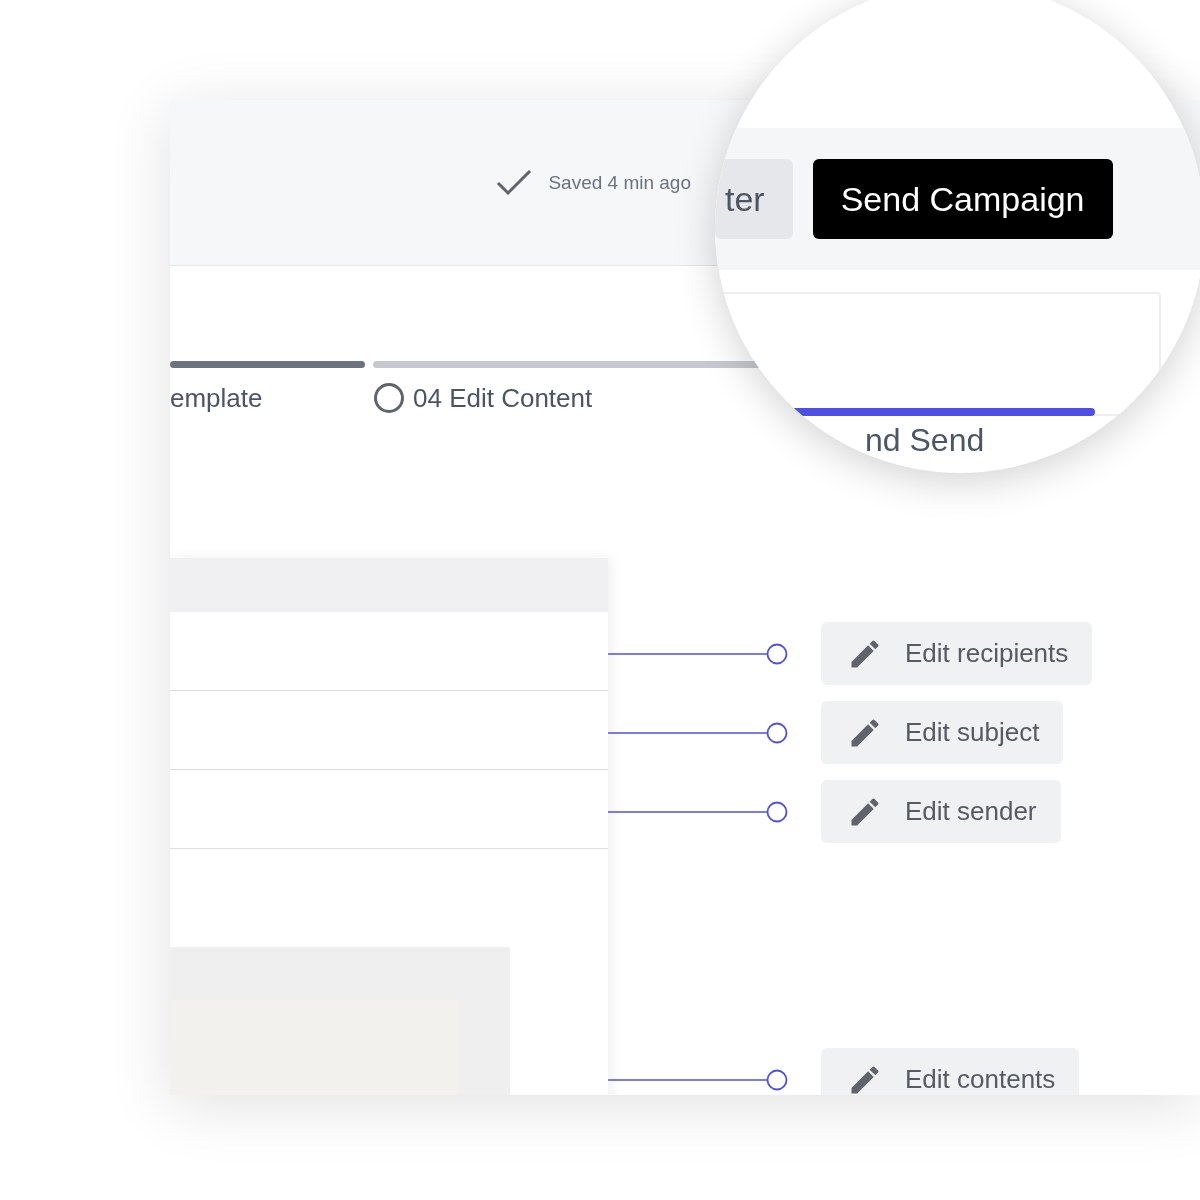  I want to click on send-campaign-button: Send Campaign, so click(962, 199).